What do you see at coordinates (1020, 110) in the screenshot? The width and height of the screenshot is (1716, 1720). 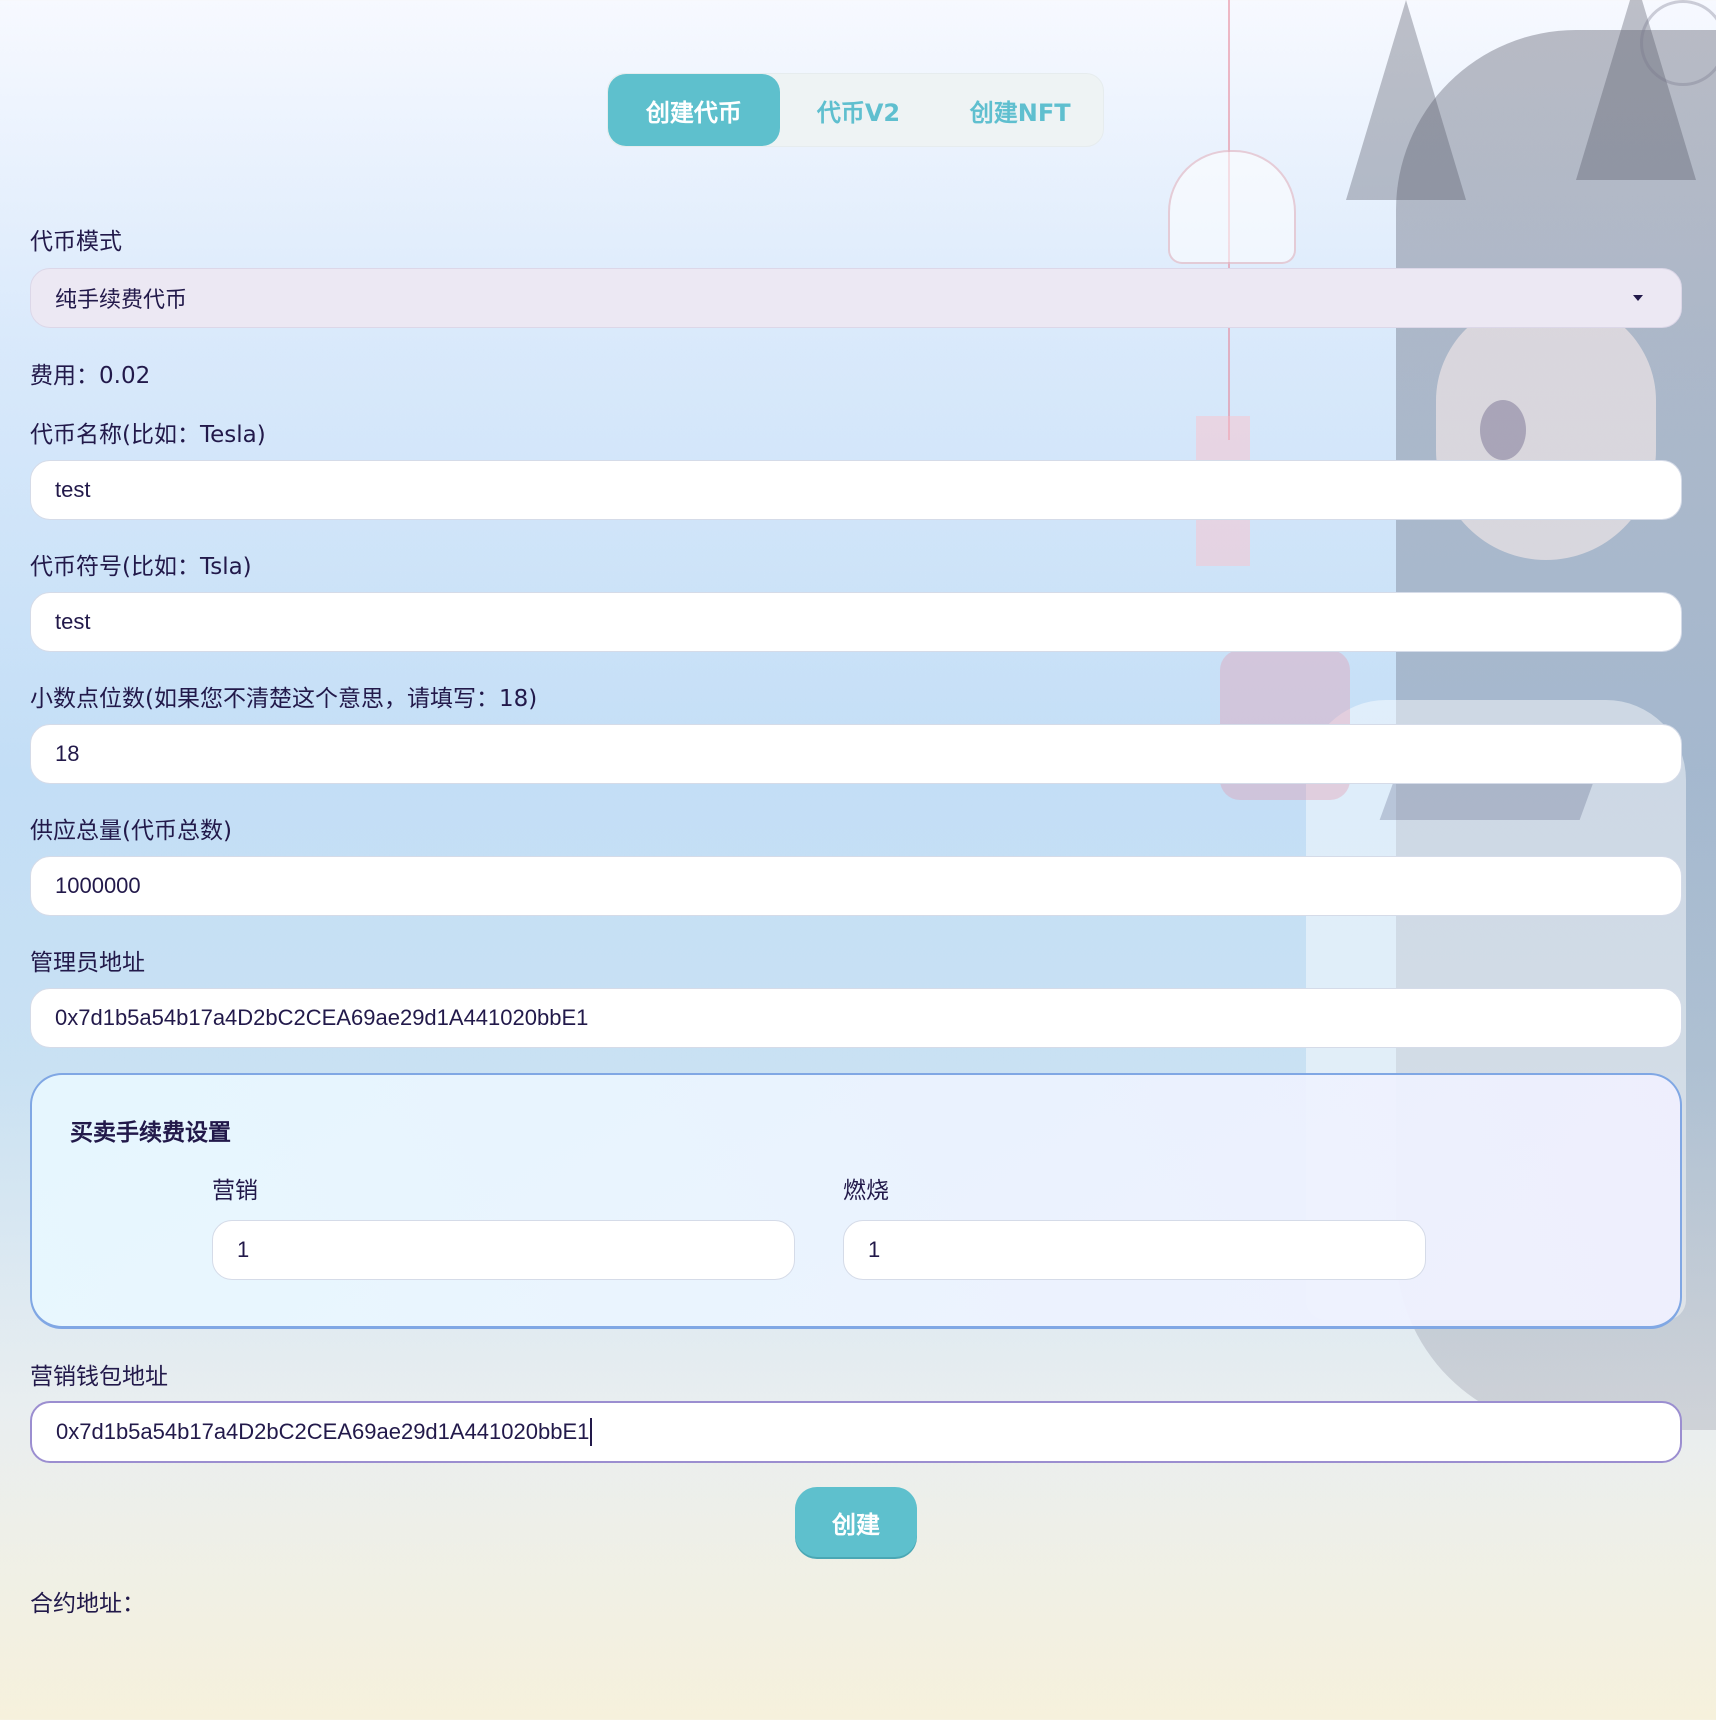 I see `tab-create-nft: 创建NFT` at bounding box center [1020, 110].